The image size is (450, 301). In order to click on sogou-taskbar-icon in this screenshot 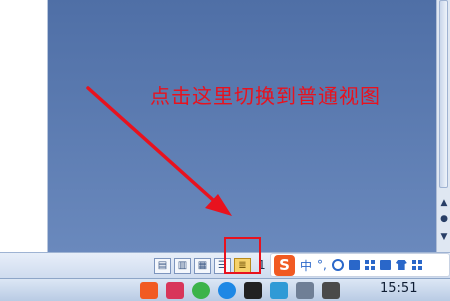, I will do `click(149, 290)`.